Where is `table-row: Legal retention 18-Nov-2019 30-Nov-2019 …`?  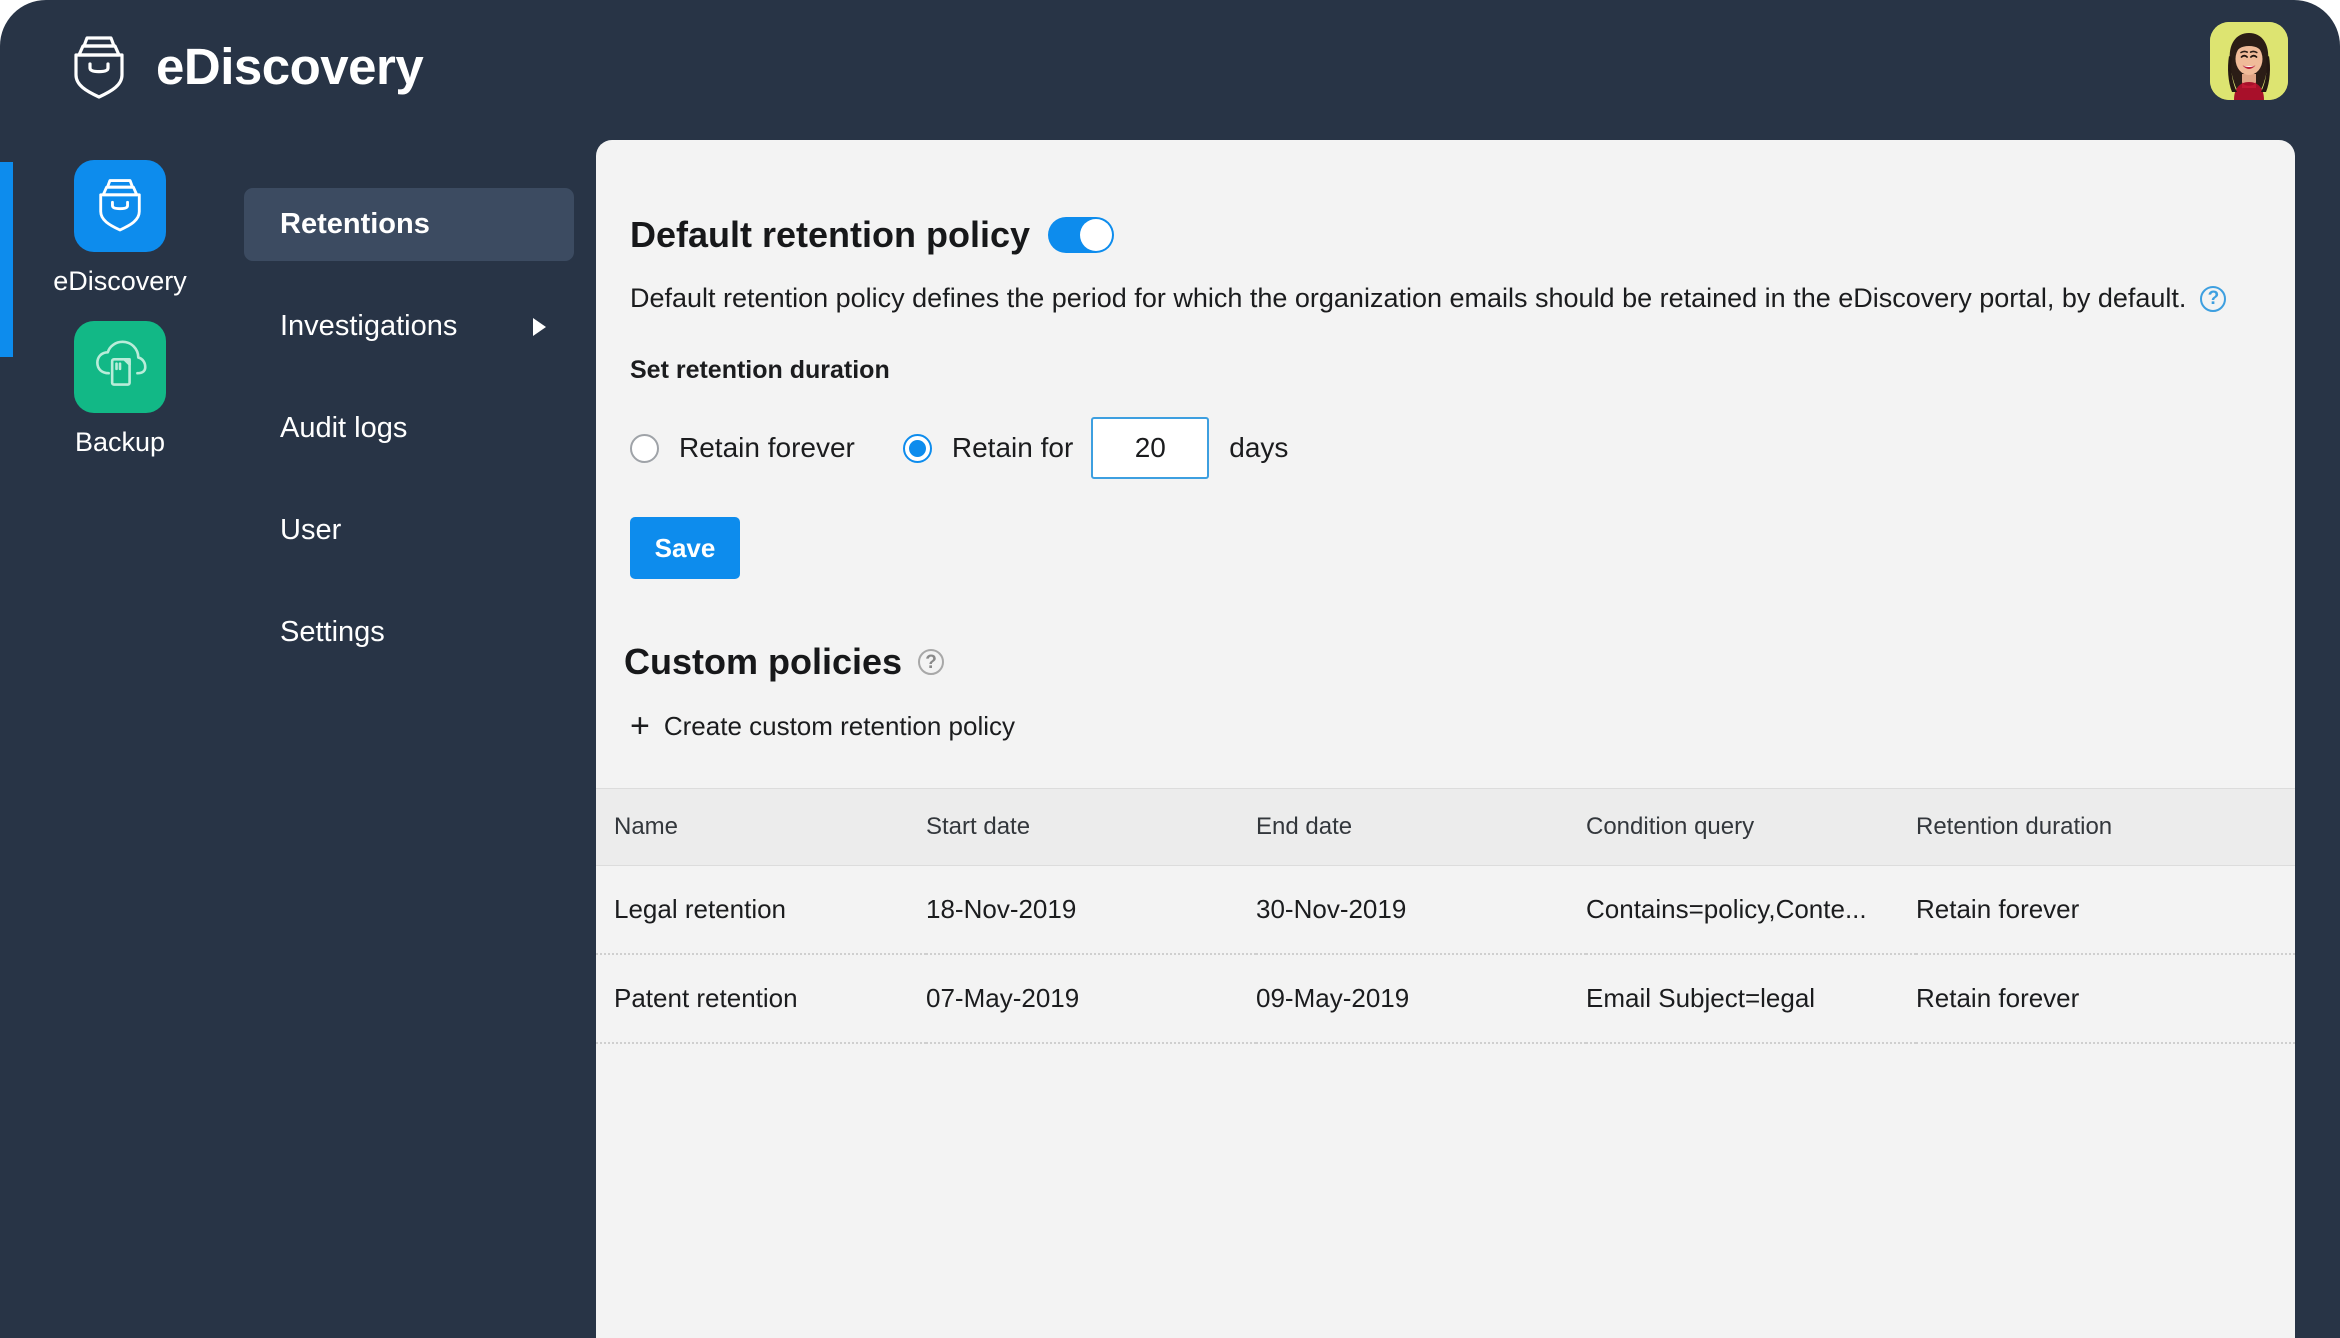 table-row: Legal retention 18-Nov-2019 30-Nov-2019 … is located at coordinates (1445, 910).